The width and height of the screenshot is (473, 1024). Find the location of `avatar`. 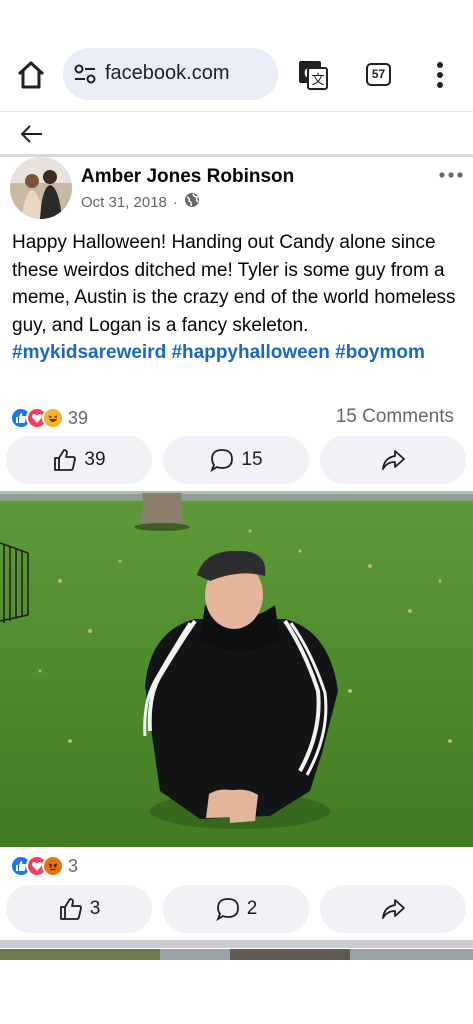

avatar is located at coordinates (41, 188).